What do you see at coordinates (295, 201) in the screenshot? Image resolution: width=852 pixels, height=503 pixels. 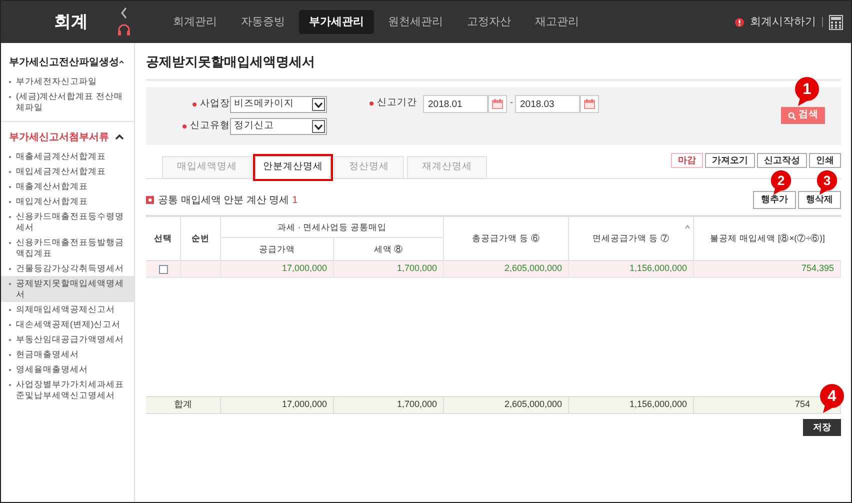 I see `count-label: 1` at bounding box center [295, 201].